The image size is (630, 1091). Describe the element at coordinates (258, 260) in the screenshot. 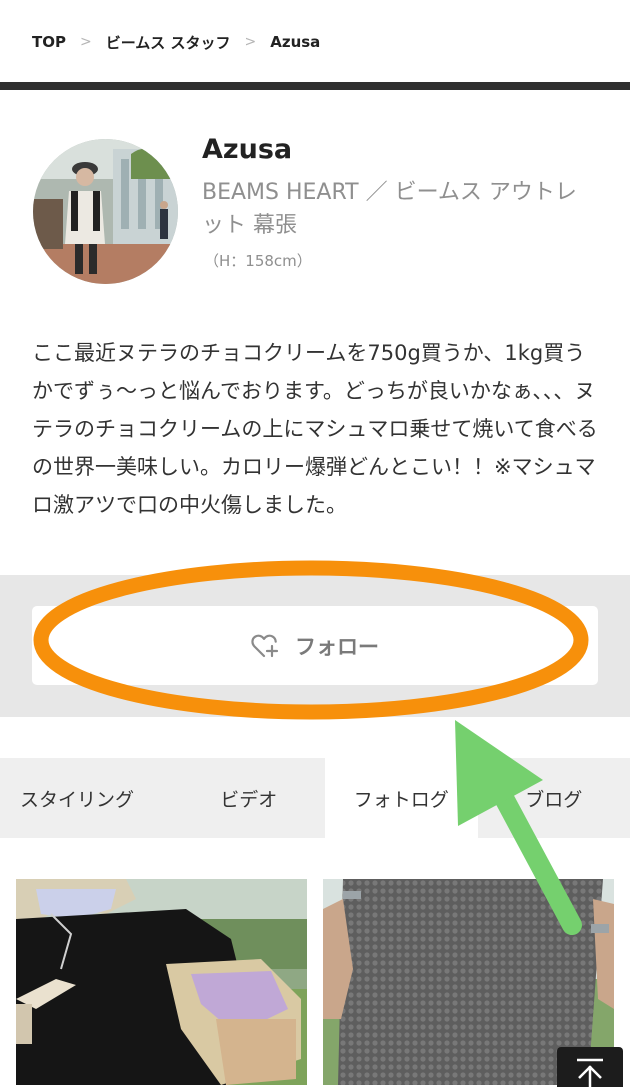

I see `profile-height: （H：158cm）` at that location.